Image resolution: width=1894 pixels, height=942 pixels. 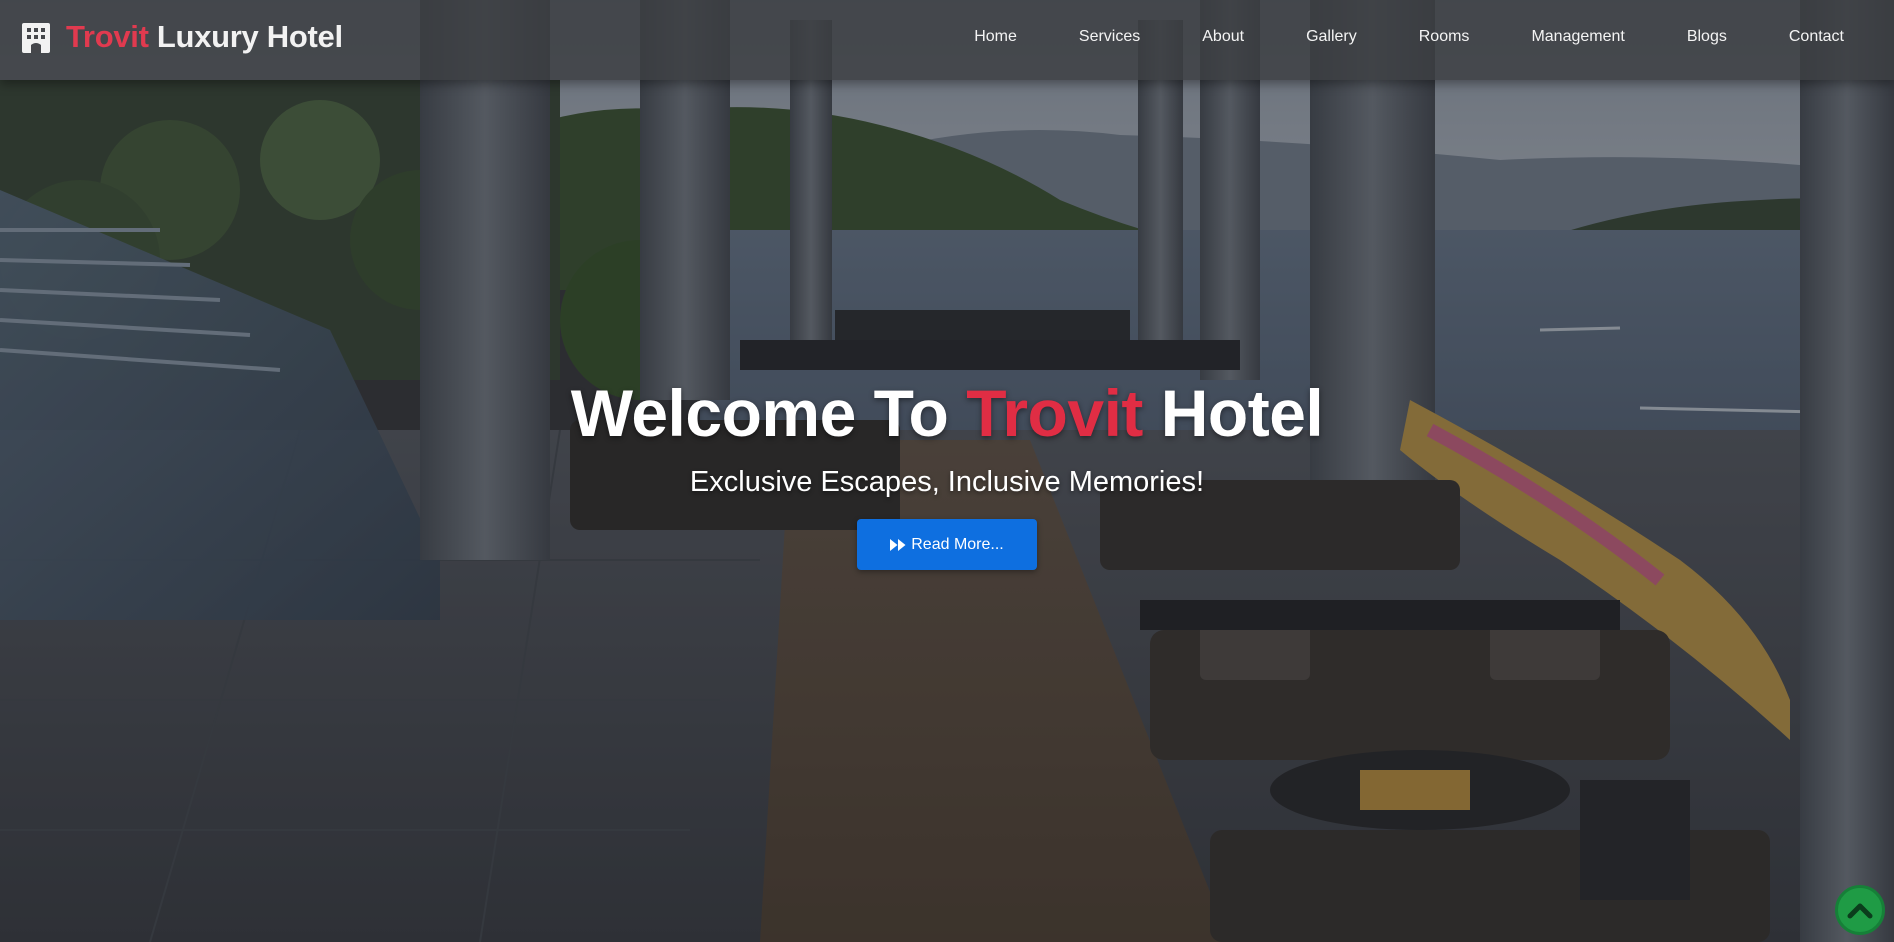 I want to click on hero-title: Welcome To Trovit Hotel, so click(x=947, y=413).